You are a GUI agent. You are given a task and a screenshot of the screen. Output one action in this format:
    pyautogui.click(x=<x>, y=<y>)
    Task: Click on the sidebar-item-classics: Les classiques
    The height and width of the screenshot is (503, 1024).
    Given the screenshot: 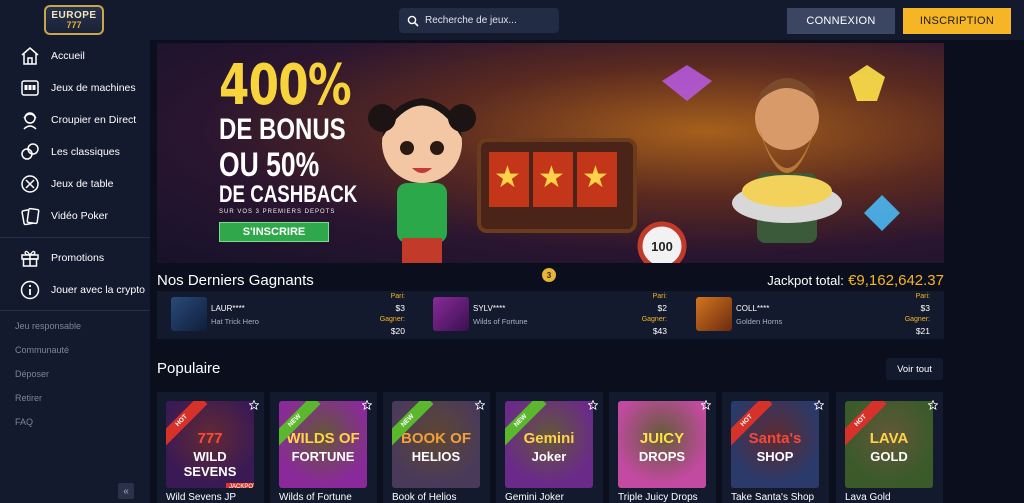 What is the action you would take?
    pyautogui.click(x=75, y=152)
    